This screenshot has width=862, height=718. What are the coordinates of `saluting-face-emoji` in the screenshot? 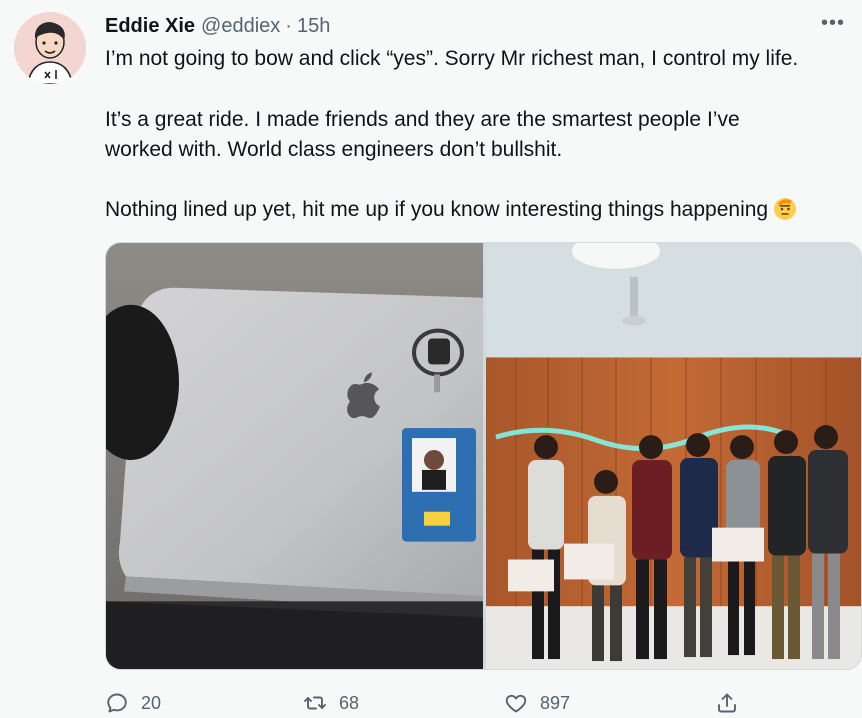 It's located at (785, 209).